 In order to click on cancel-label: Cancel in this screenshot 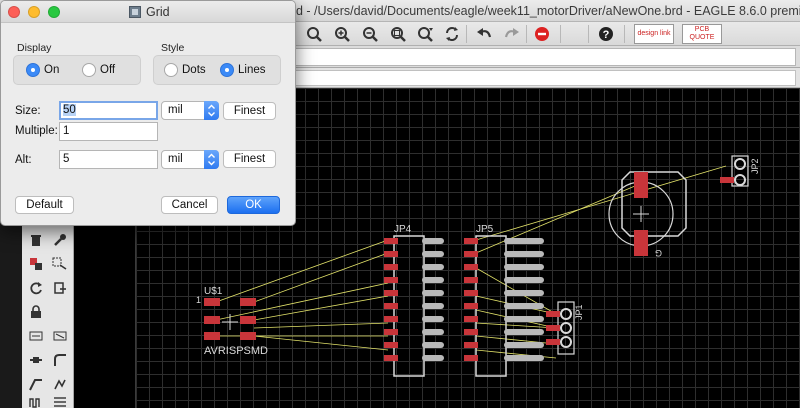, I will do `click(189, 205)`.